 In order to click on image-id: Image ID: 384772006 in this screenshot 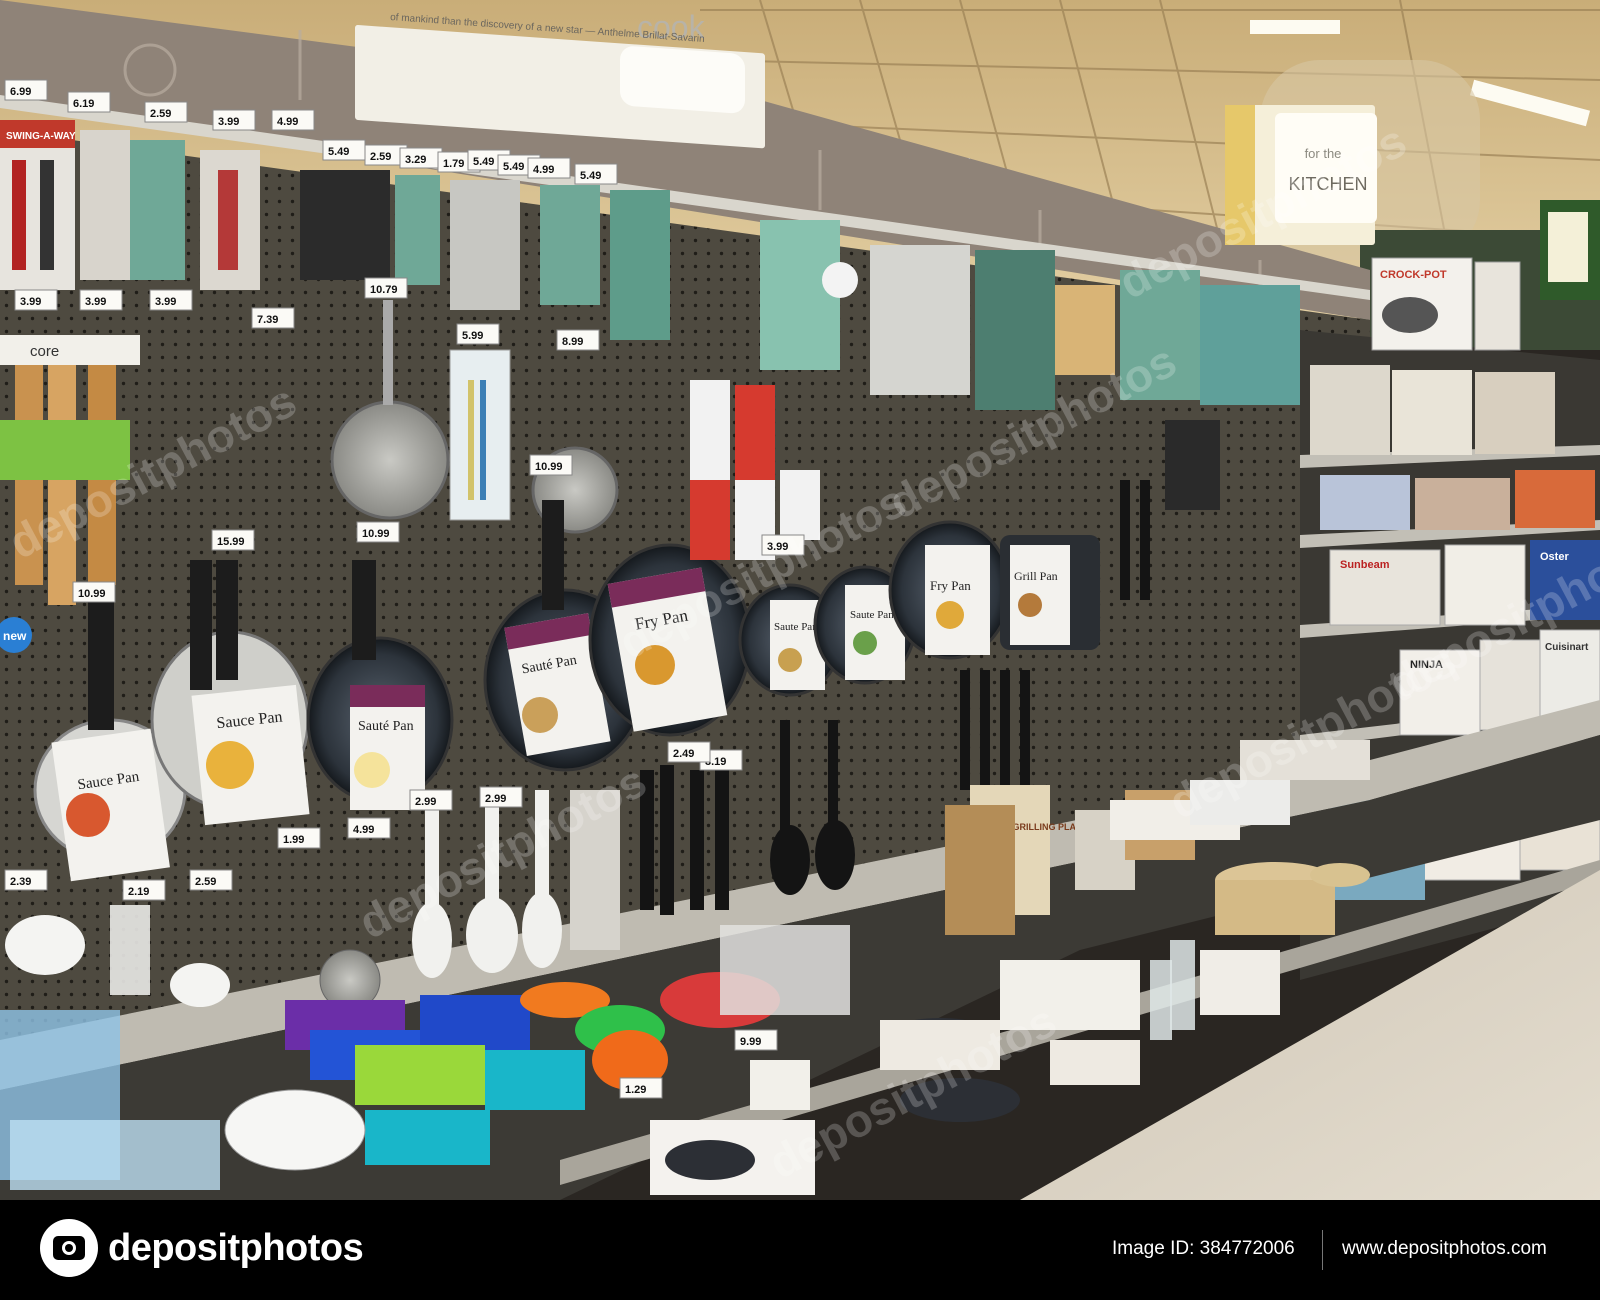, I will do `click(1203, 1248)`.